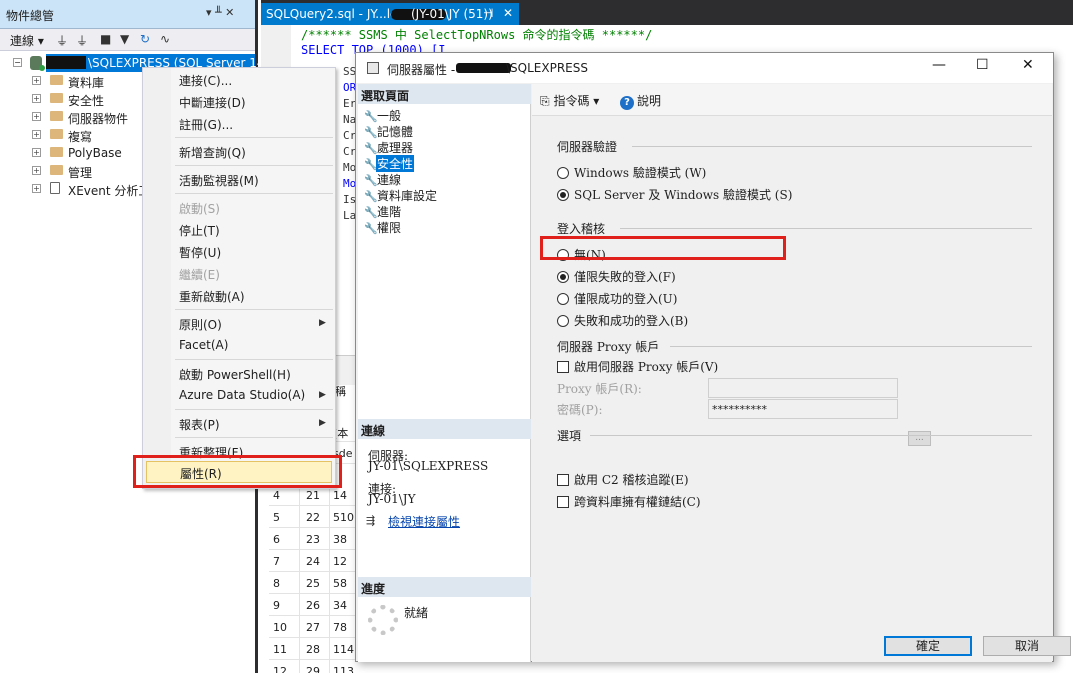 The image size is (1073, 673). What do you see at coordinates (629, 501) in the screenshot?
I see `cross-db-chaining-checkbox: 跨資料庫擁有權鏈結(C)` at bounding box center [629, 501].